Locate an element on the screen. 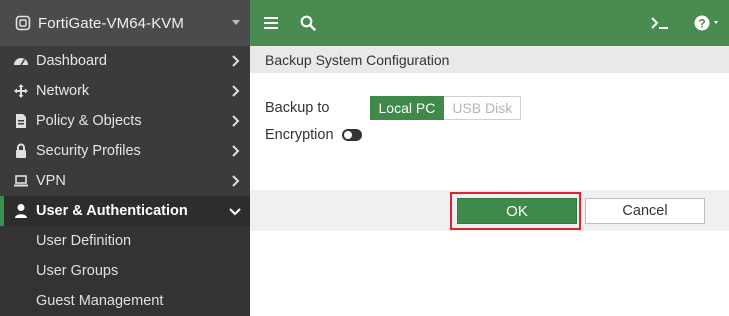  top-bar: ? is located at coordinates (489, 23).